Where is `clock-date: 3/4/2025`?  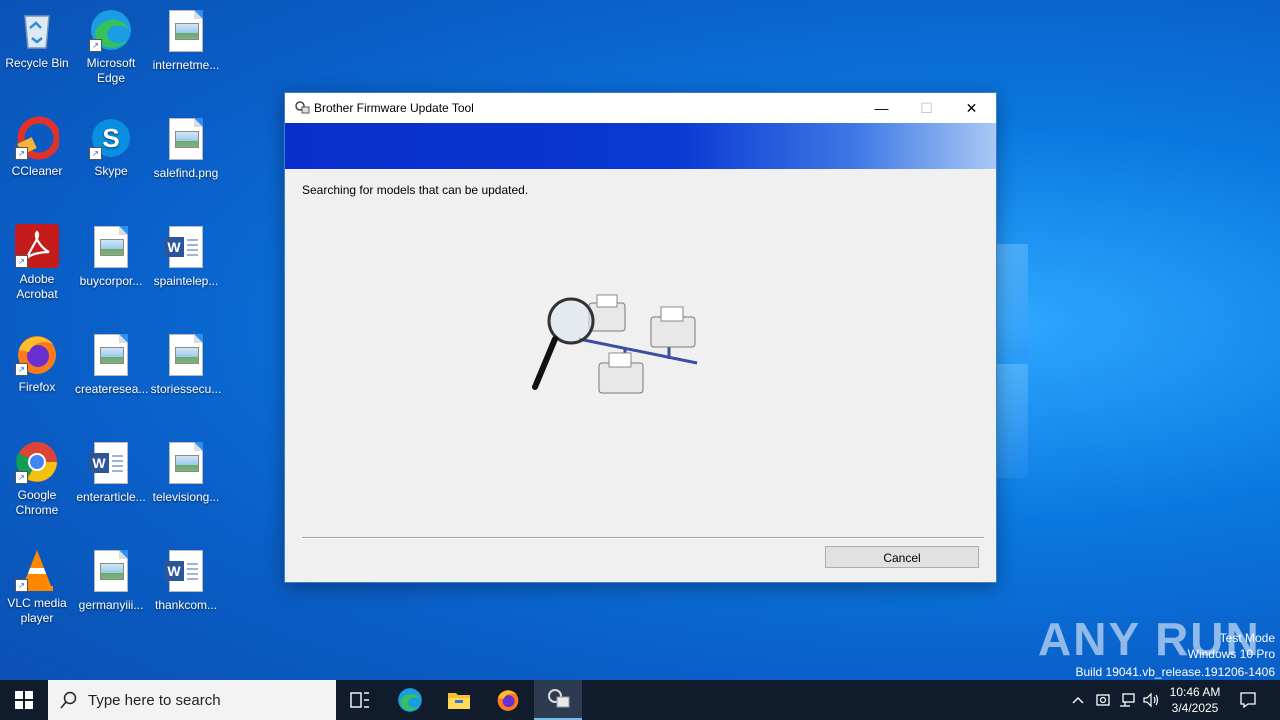
clock-date: 3/4/2025 is located at coordinates (1195, 708).